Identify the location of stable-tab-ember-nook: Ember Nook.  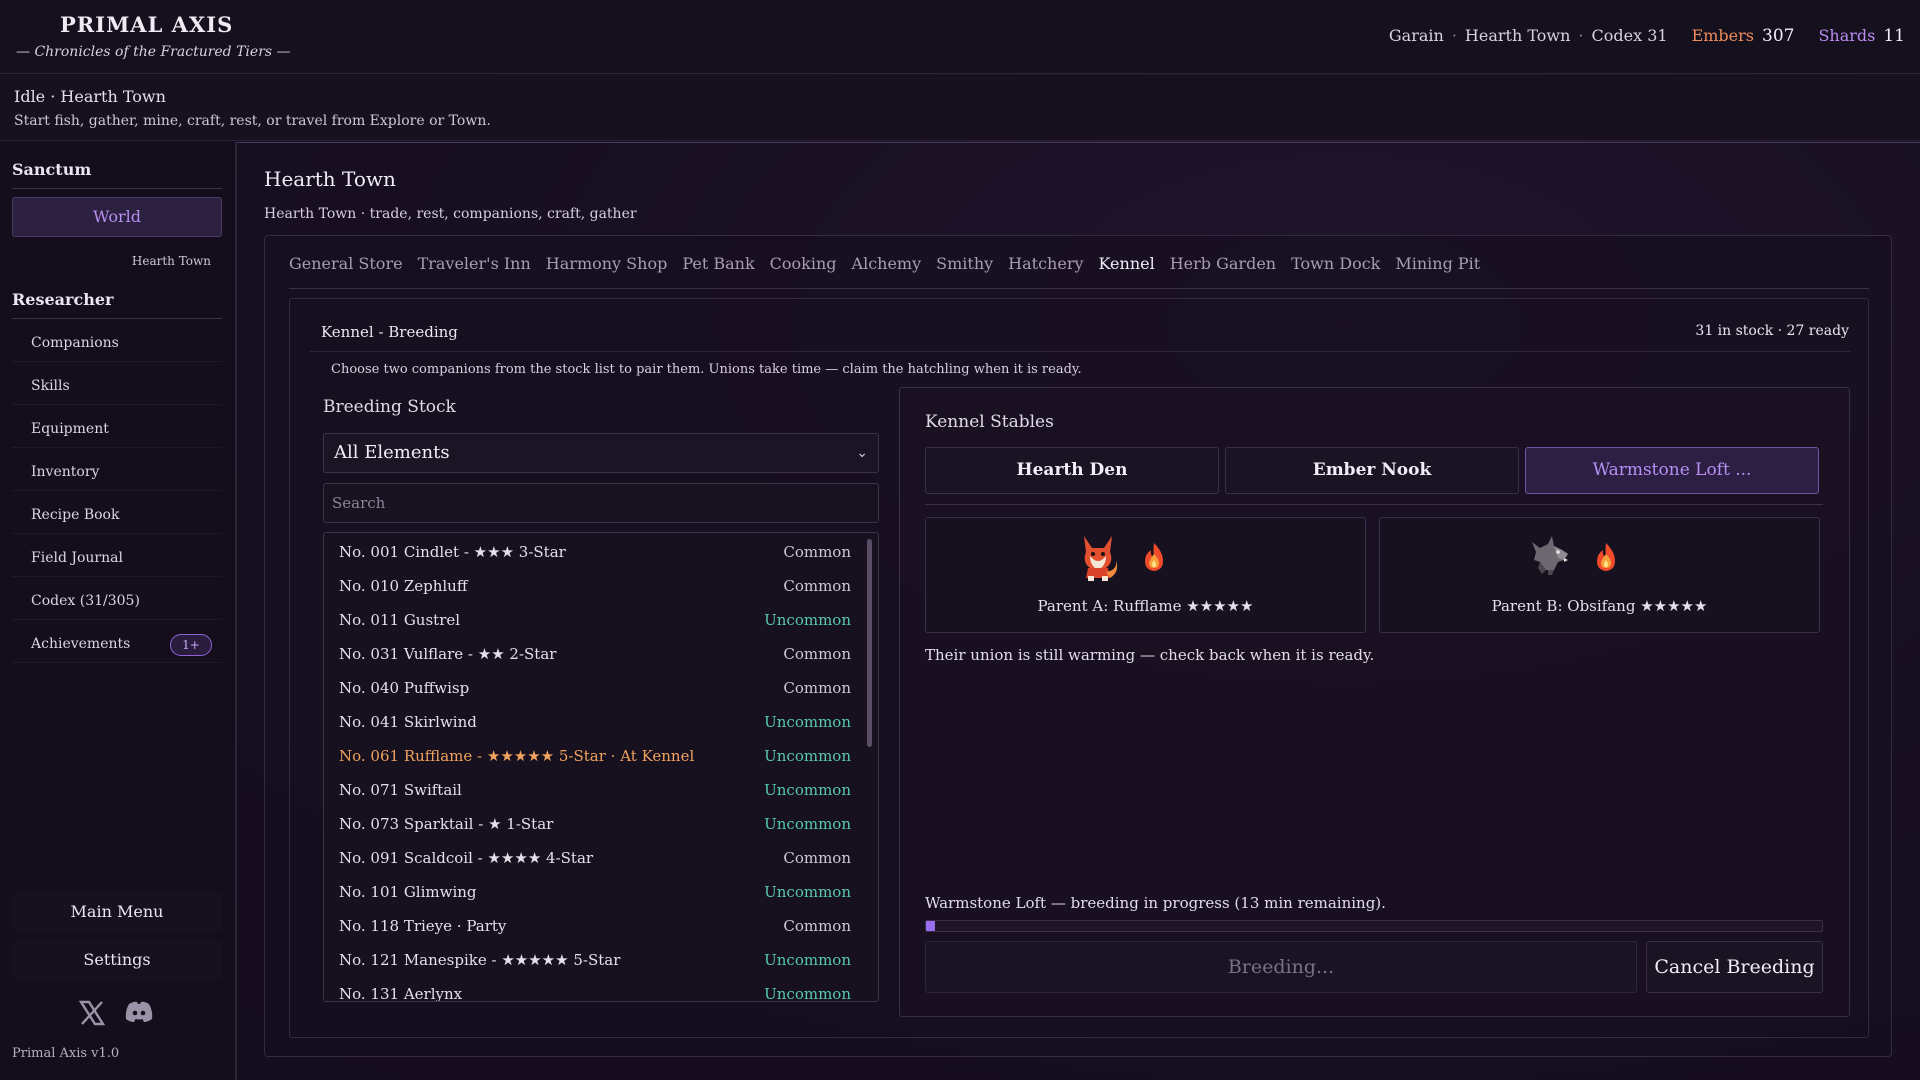
(1372, 470).